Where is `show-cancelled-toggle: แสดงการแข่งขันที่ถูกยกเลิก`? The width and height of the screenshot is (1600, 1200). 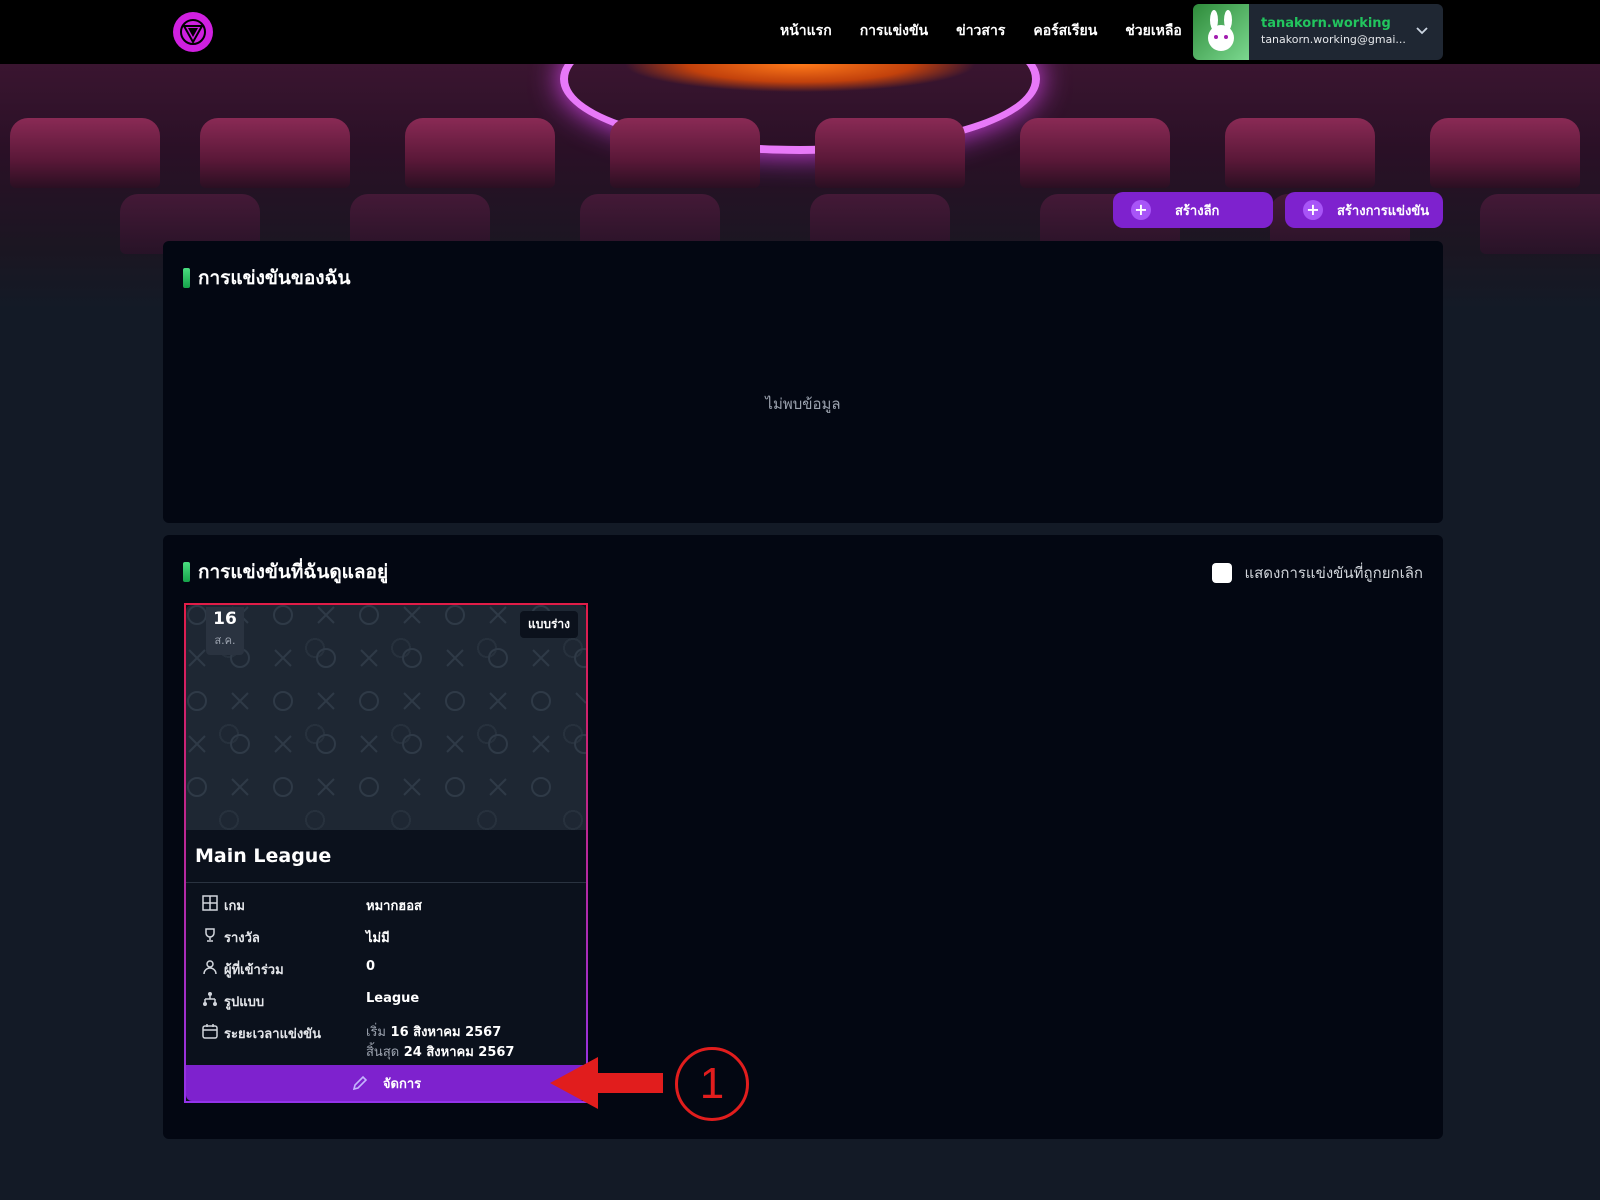 show-cancelled-toggle: แสดงการแข่งขันที่ถูกยกเลิก is located at coordinates (1317, 573).